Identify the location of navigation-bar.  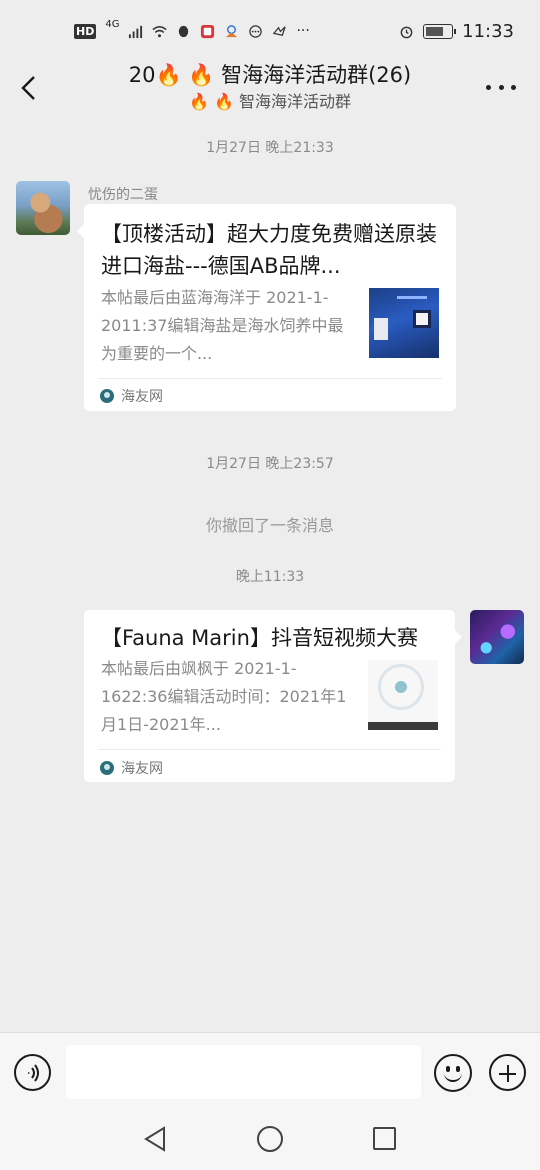
(270, 1139).